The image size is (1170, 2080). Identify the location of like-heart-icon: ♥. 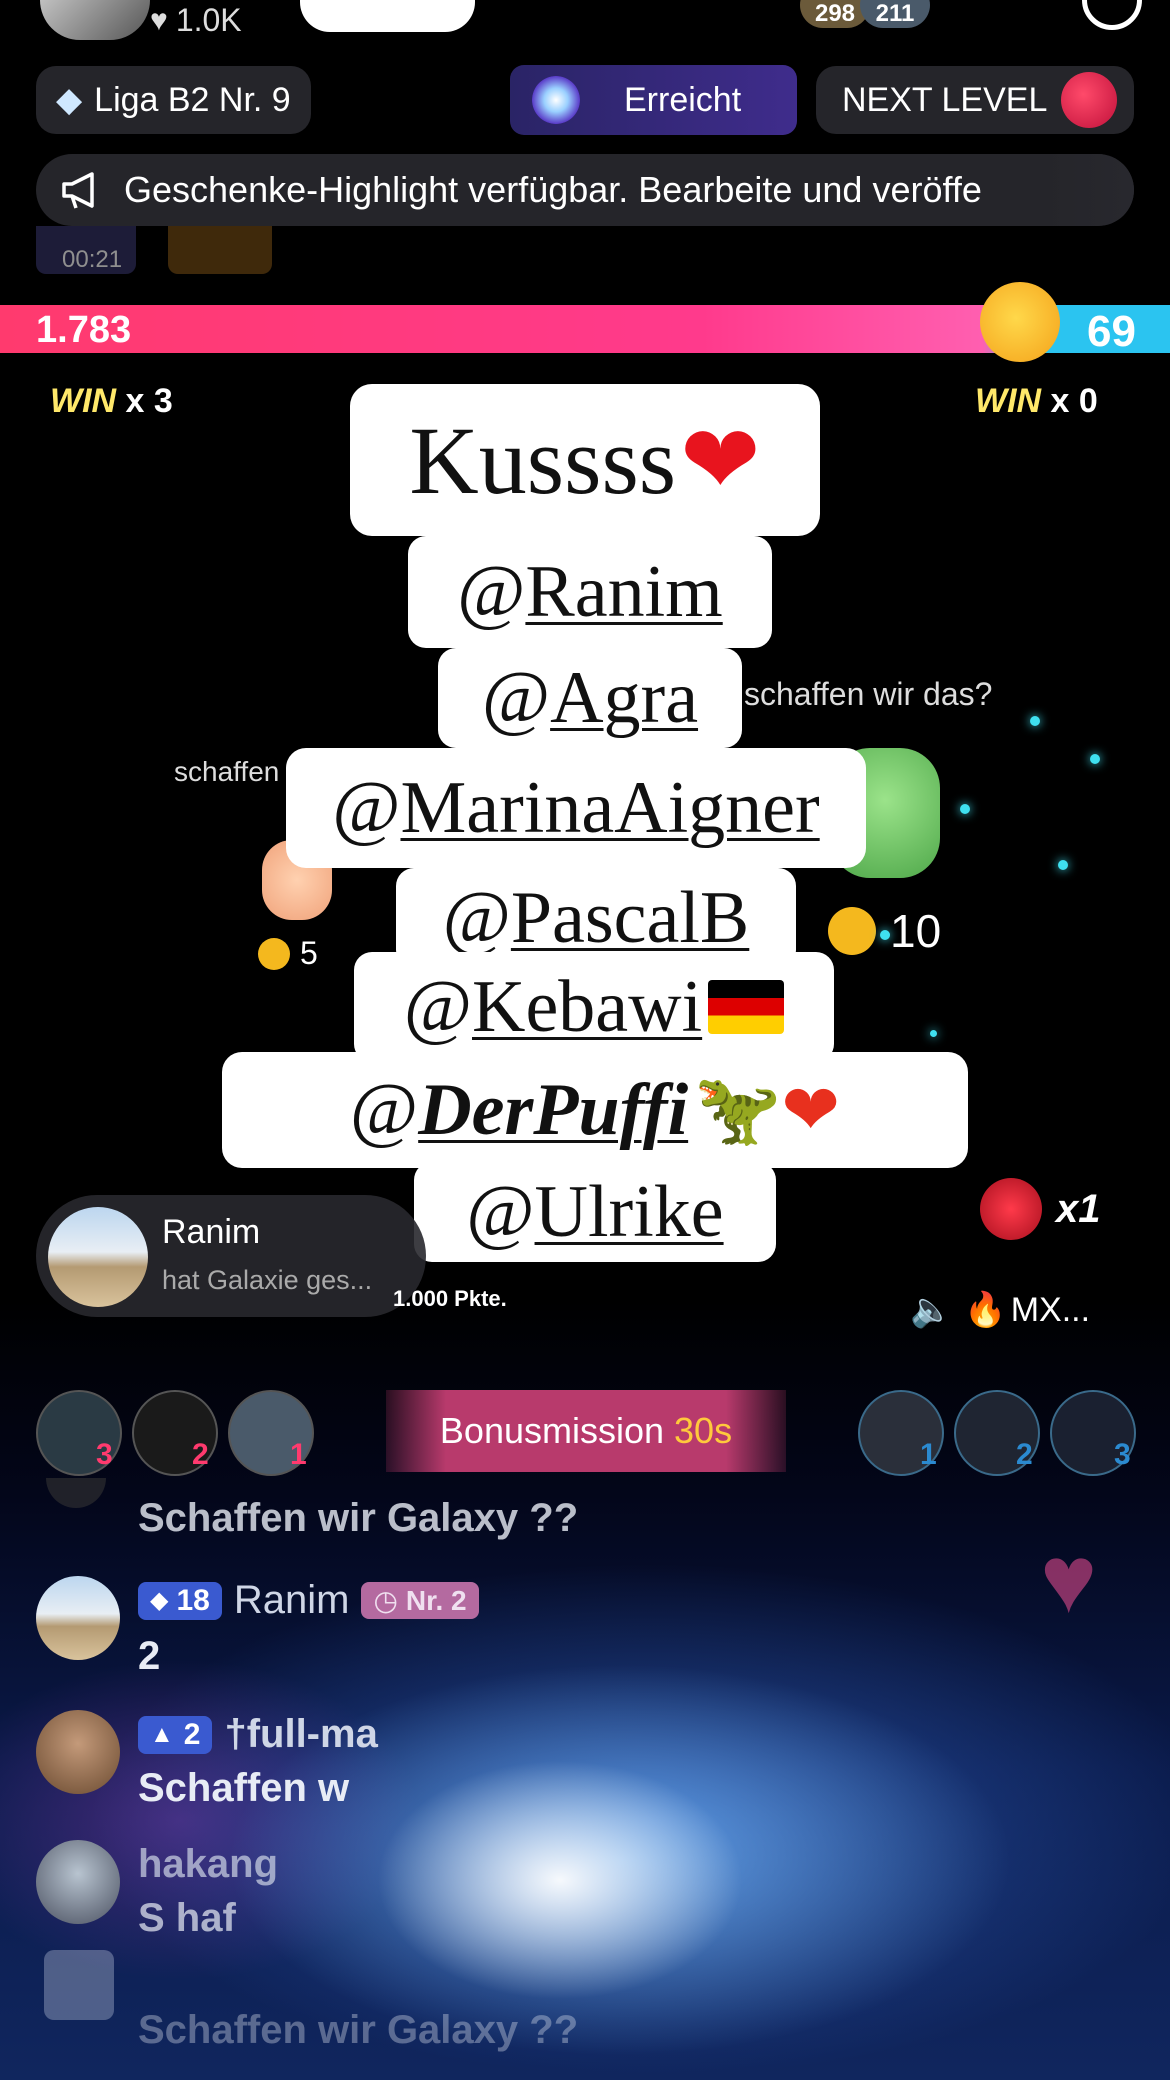
(1068, 1580).